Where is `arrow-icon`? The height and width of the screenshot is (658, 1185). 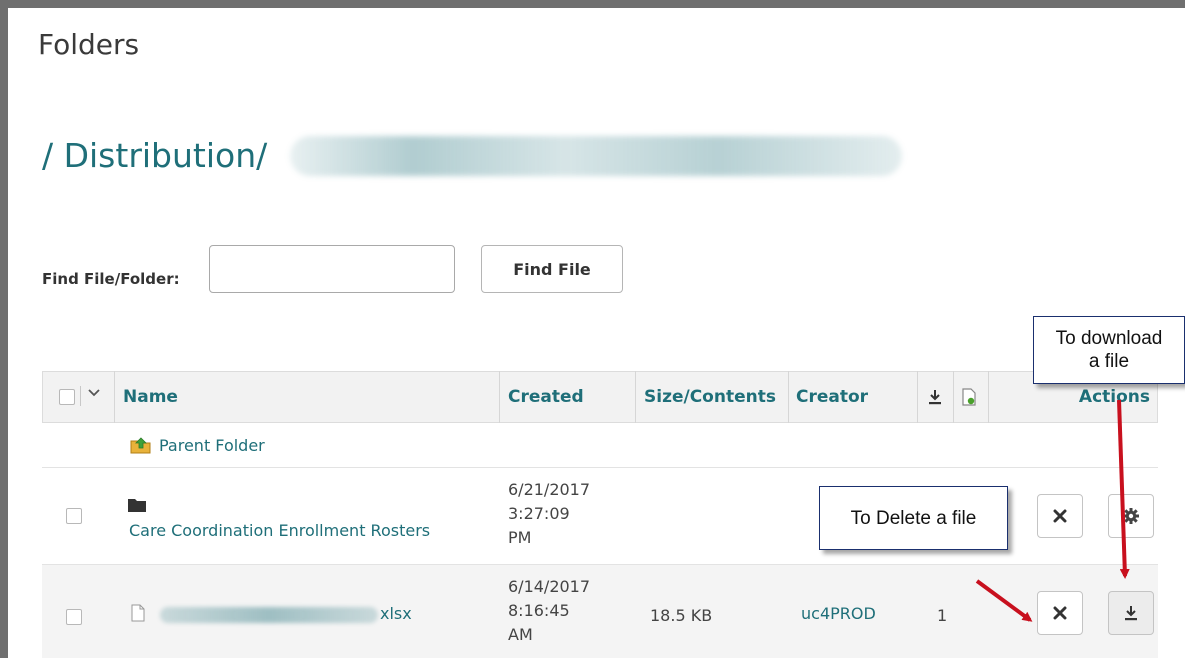
arrow-icon is located at coordinates (1052, 510).